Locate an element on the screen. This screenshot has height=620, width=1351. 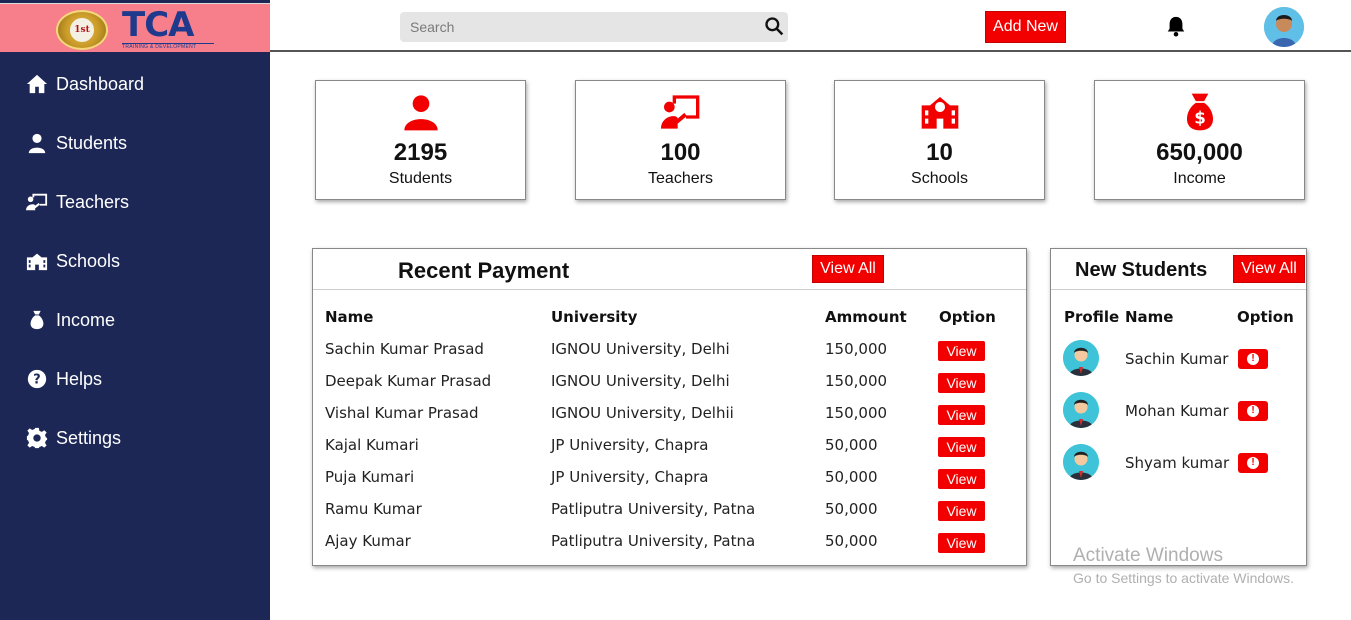
brand-tagline: TRAINING & DEVELOPMENT is located at coordinates (168, 47).